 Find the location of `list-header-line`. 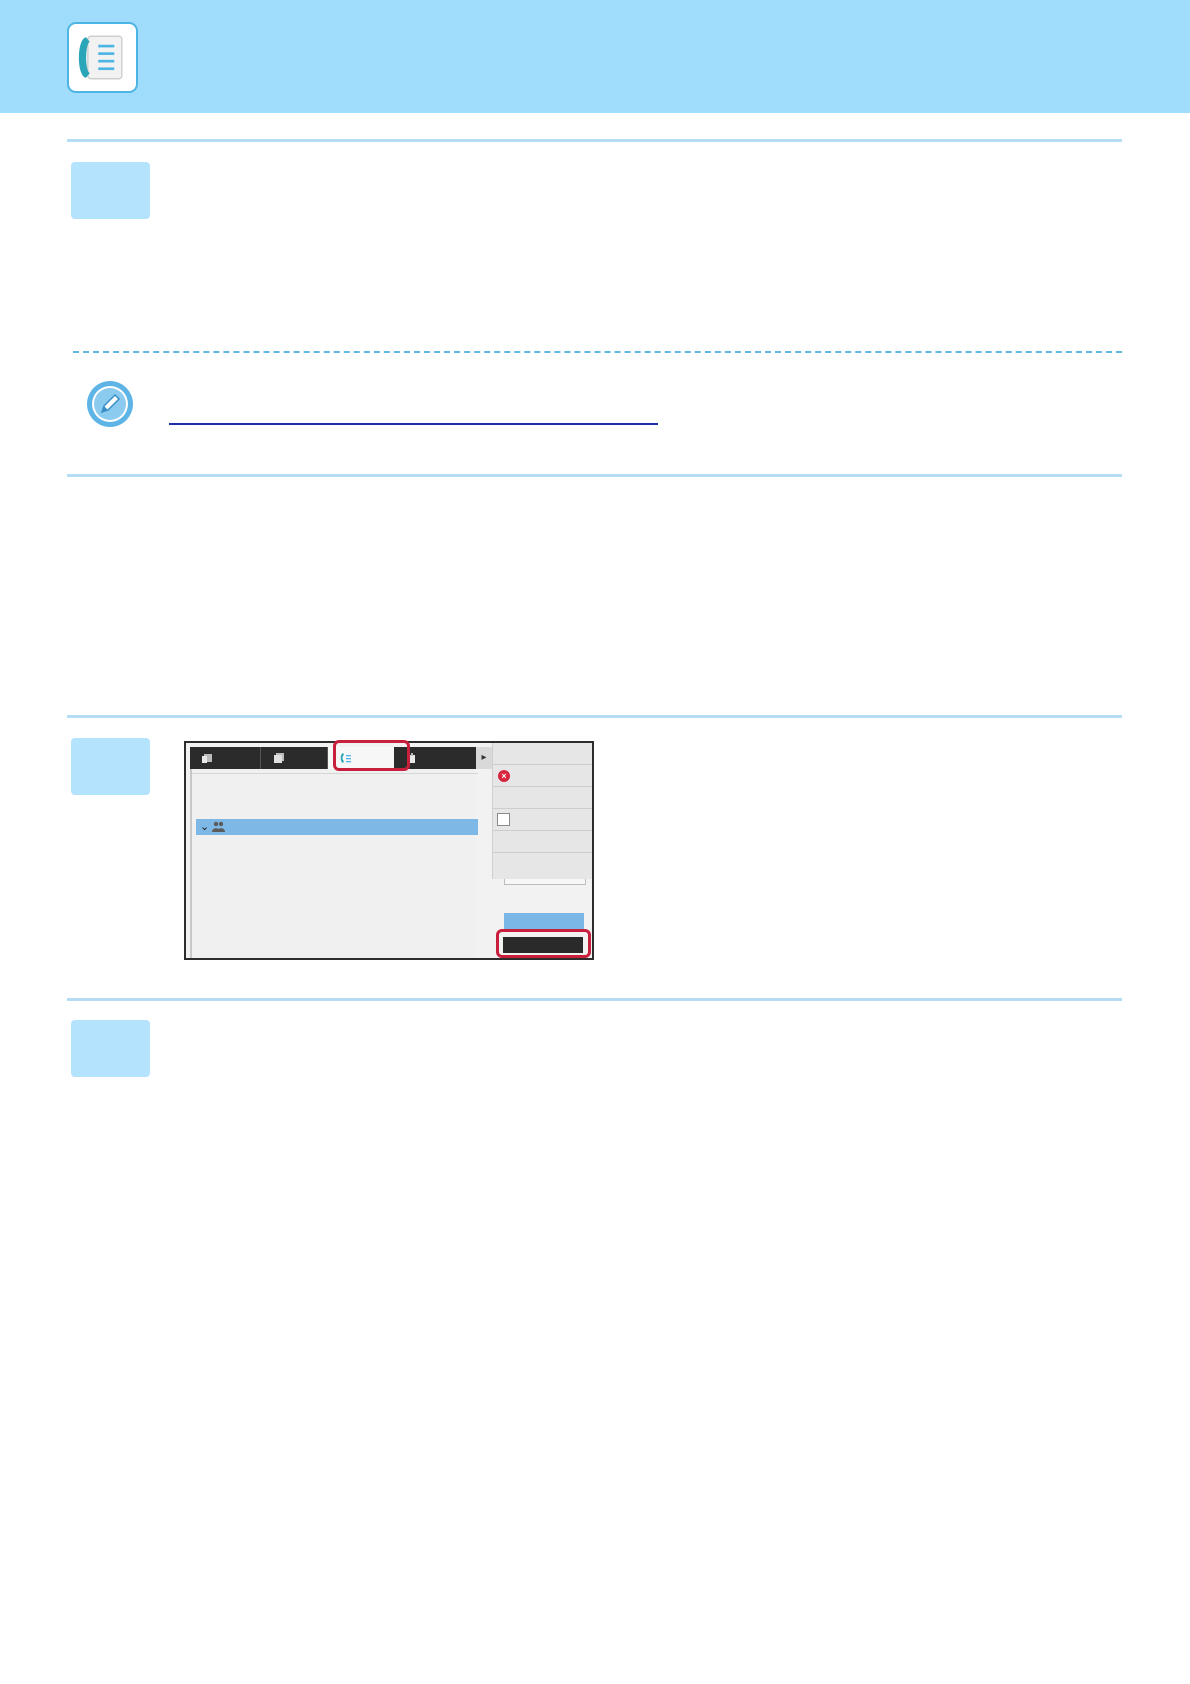

list-header-line is located at coordinates (335, 773).